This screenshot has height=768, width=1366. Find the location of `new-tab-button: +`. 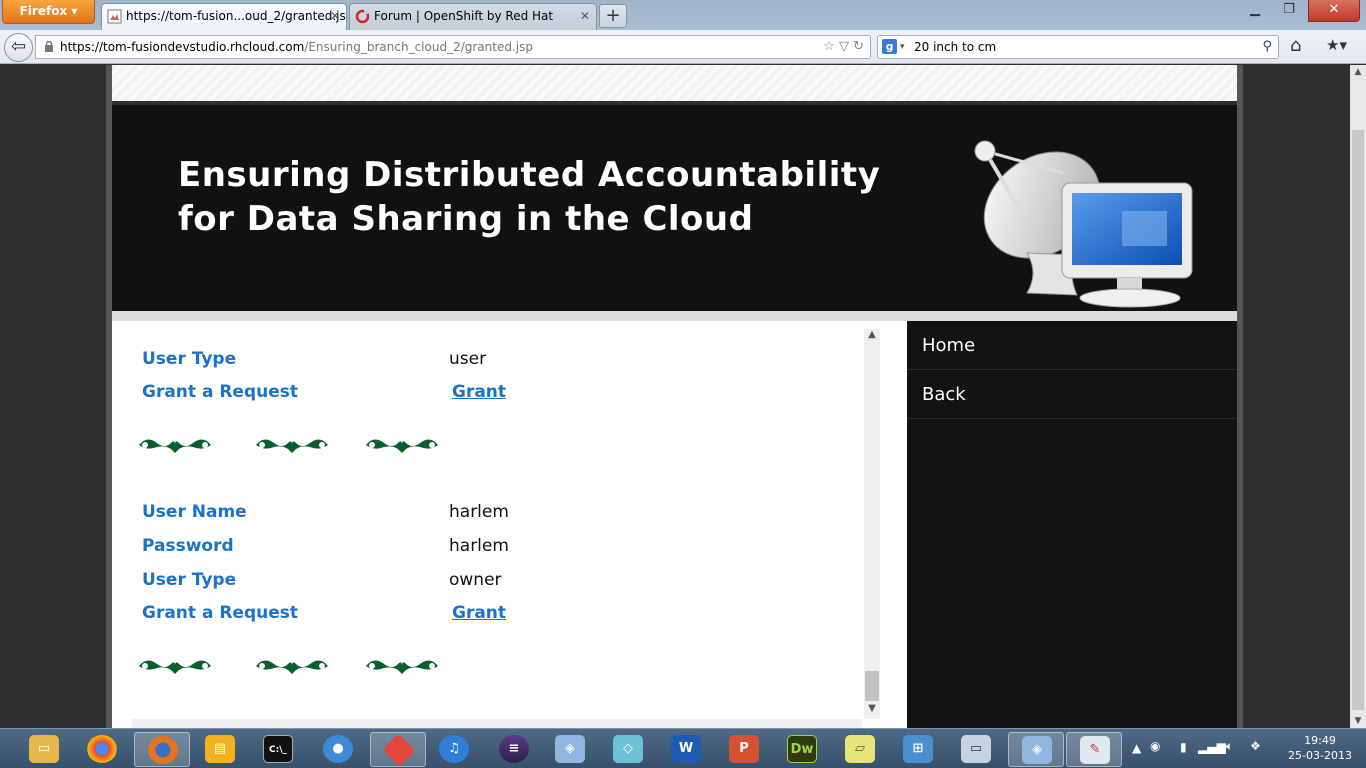

new-tab-button: + is located at coordinates (613, 16).